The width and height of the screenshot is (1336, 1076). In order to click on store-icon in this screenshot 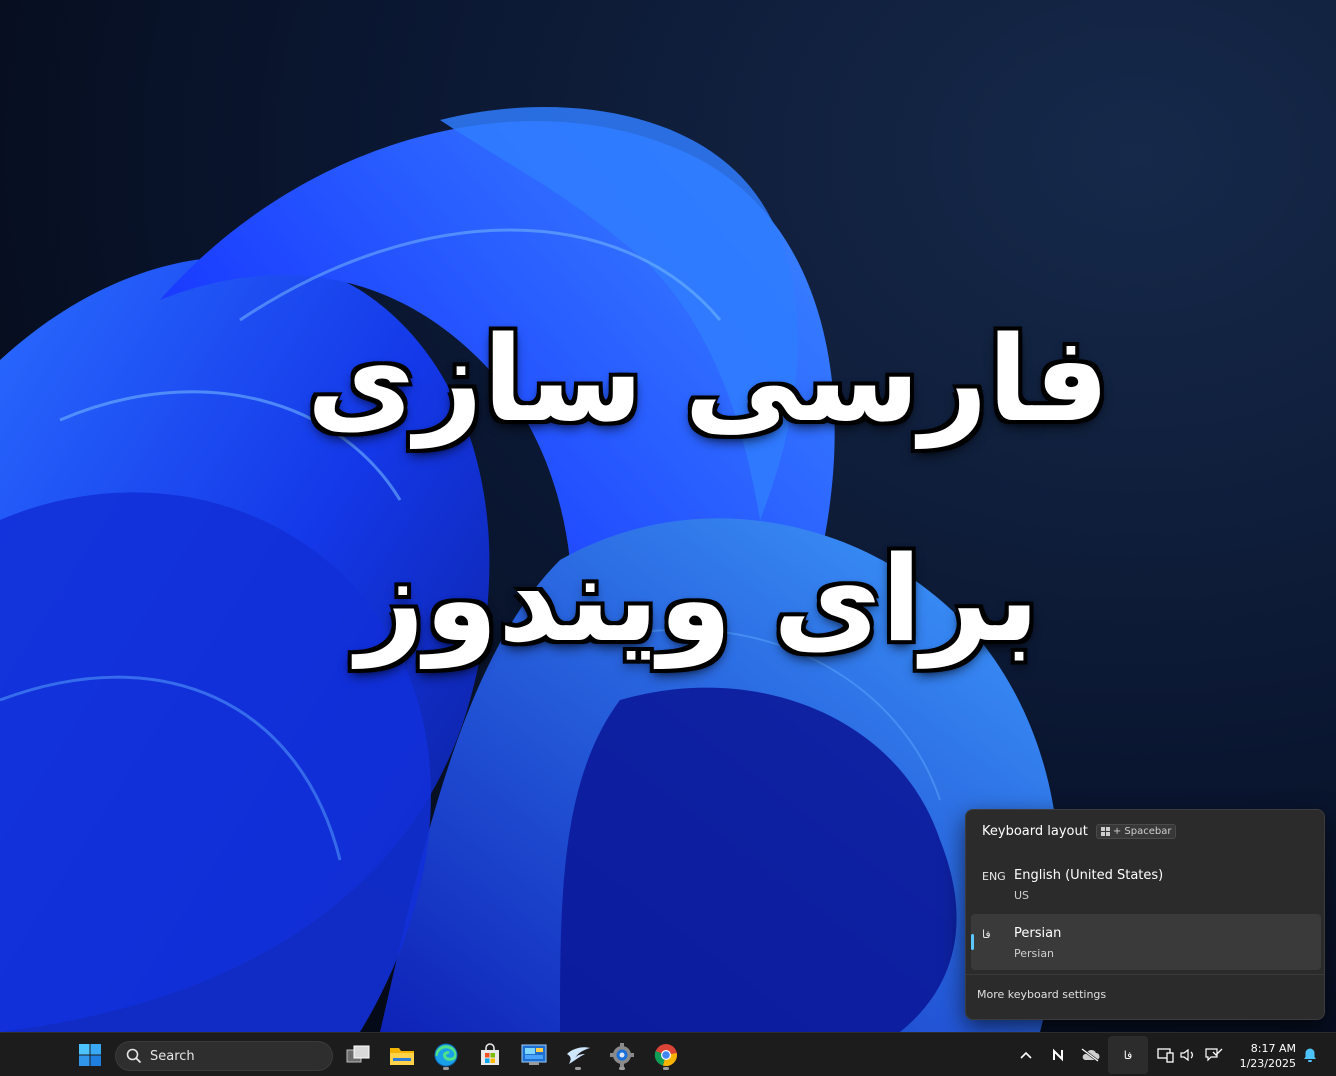, I will do `click(490, 1054)`.